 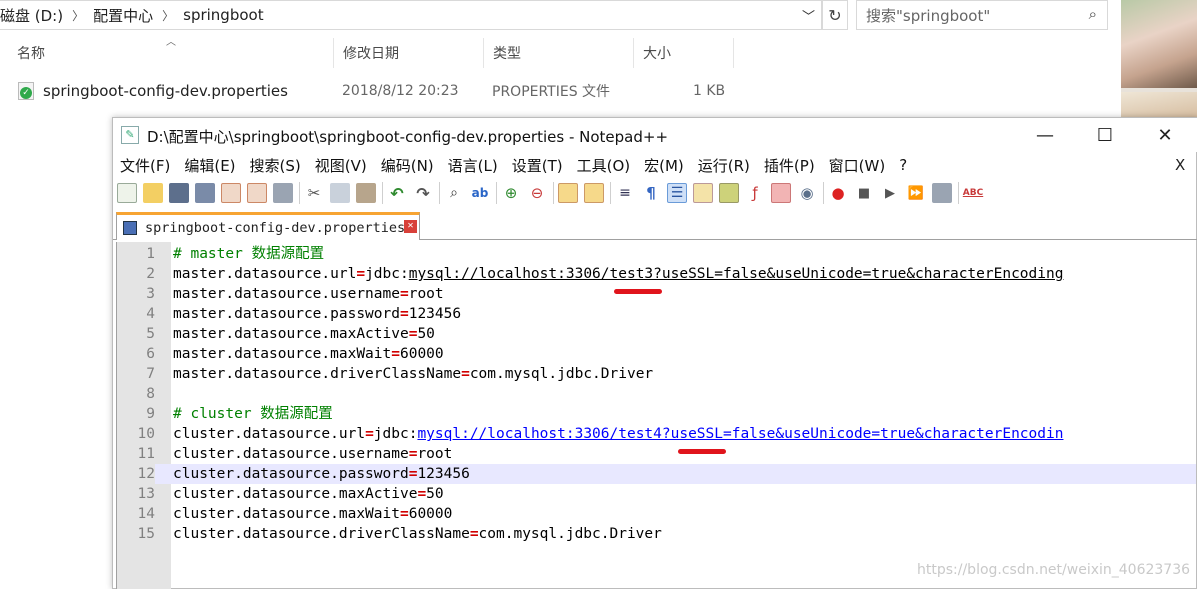 I want to click on close-all-icon, so click(x=257, y=193).